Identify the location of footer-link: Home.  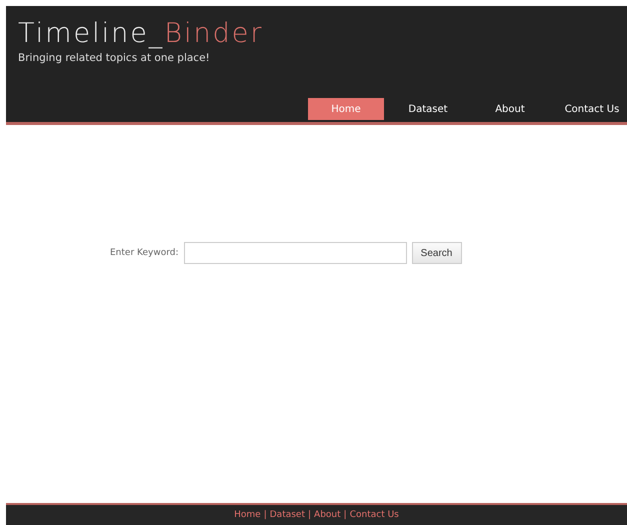
(247, 515).